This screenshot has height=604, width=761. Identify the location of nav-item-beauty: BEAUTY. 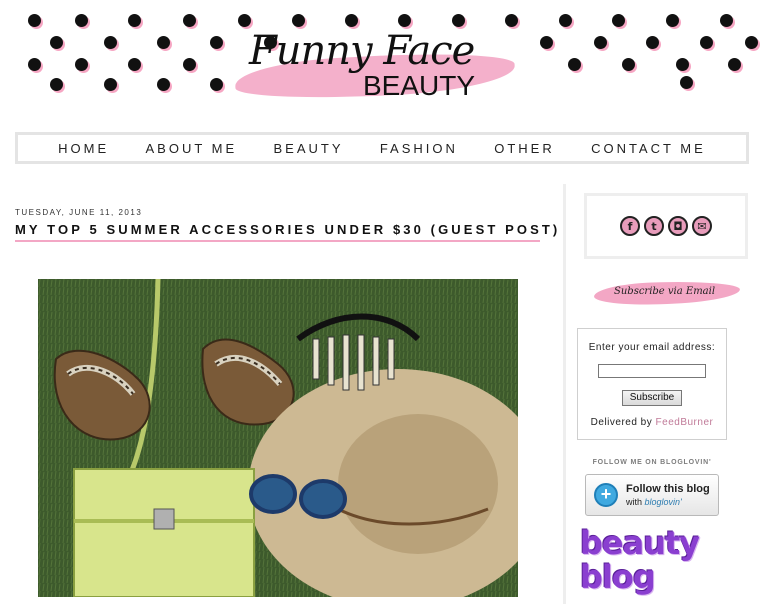
(308, 148).